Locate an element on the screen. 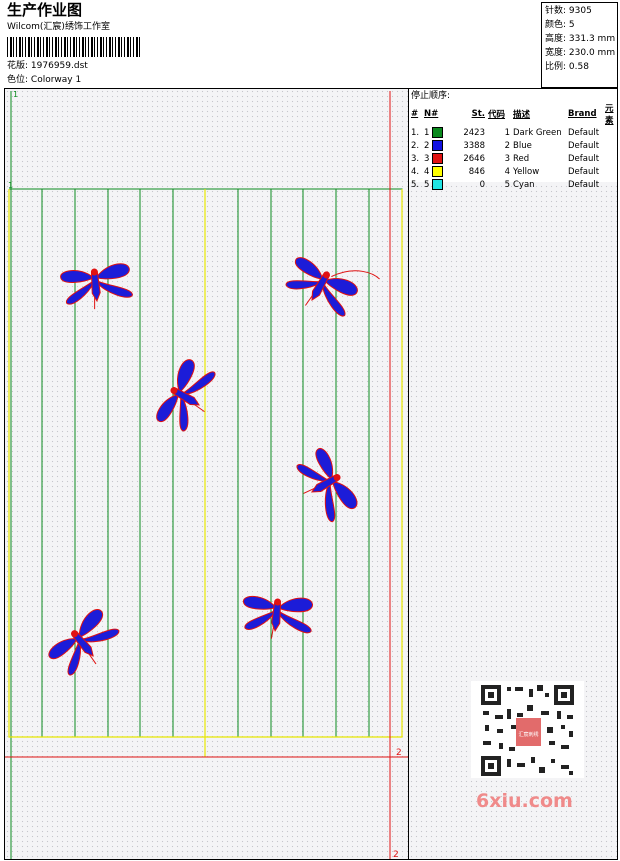 This screenshot has width=620, height=861. row-stop: 1 is located at coordinates (442, 132).